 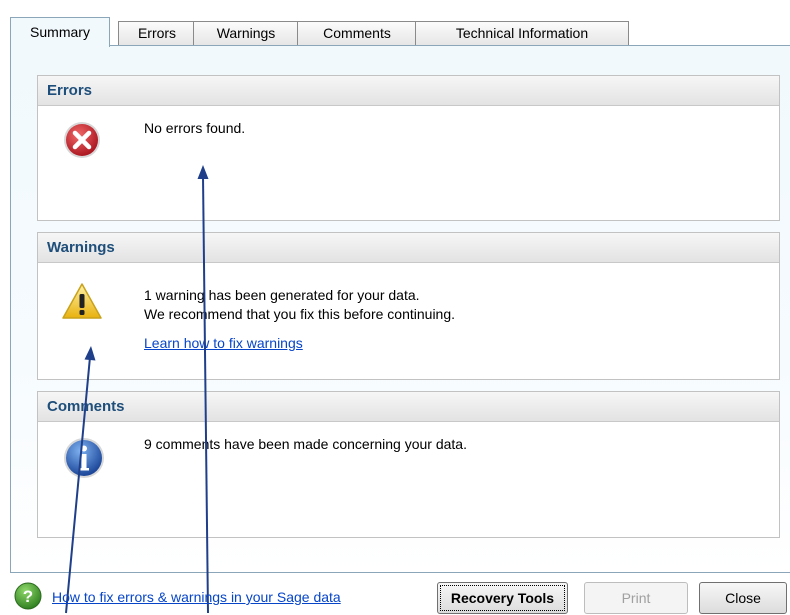 What do you see at coordinates (522, 33) in the screenshot?
I see `tab-technical-information: Technical Information` at bounding box center [522, 33].